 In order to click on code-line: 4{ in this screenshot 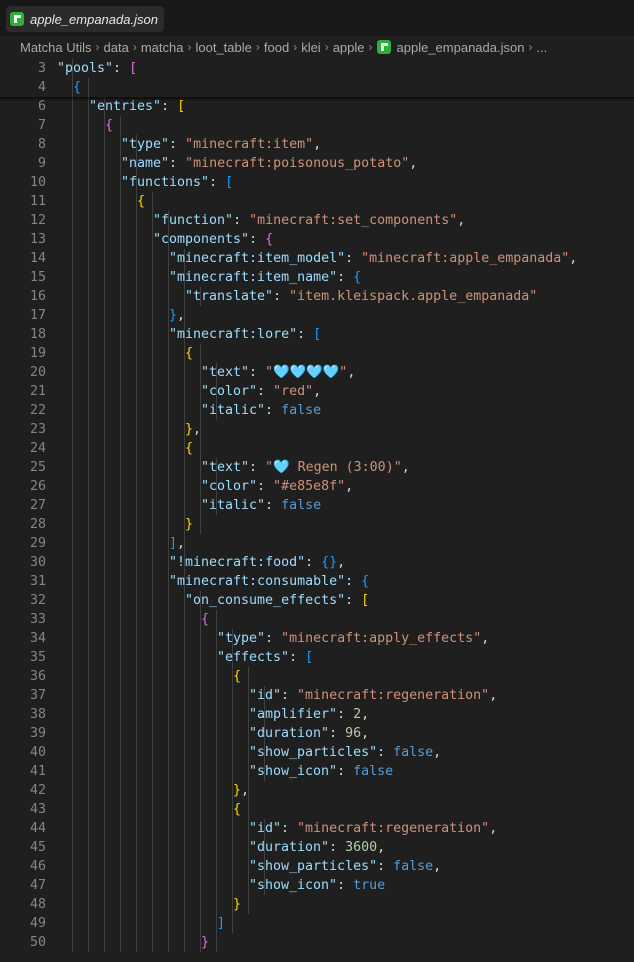, I will do `click(317, 87)`.